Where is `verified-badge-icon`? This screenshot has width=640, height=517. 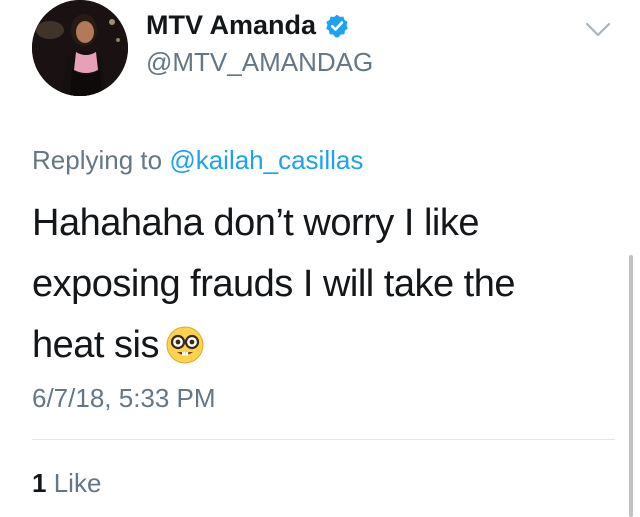 verified-badge-icon is located at coordinates (337, 25).